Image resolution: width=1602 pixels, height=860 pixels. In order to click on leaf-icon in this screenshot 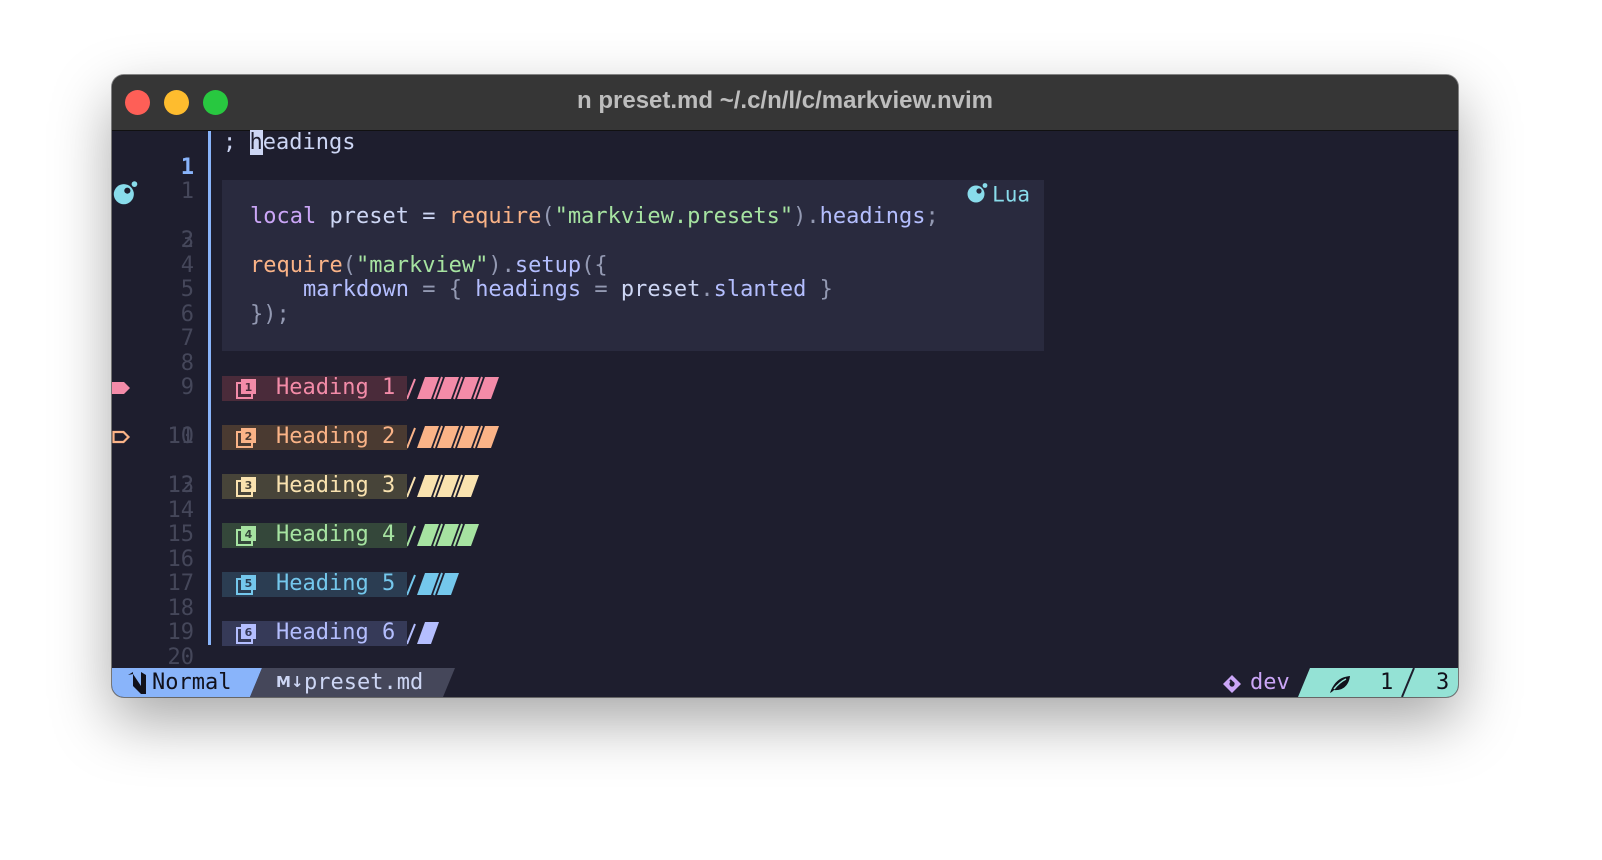, I will do `click(1340, 685)`.